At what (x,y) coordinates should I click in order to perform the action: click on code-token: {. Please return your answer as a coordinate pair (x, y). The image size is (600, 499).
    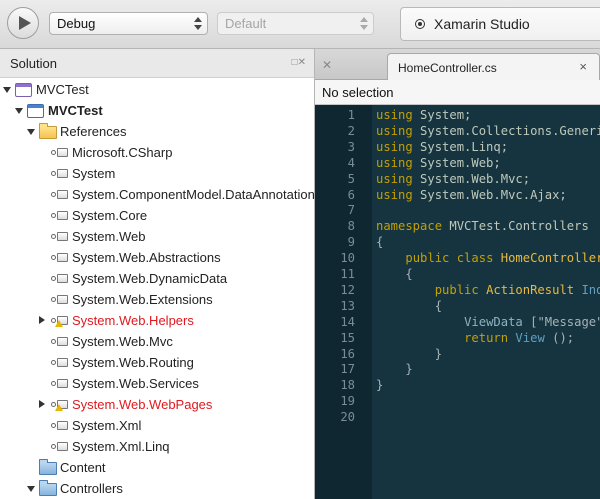
    Looking at the image, I should click on (394, 274).